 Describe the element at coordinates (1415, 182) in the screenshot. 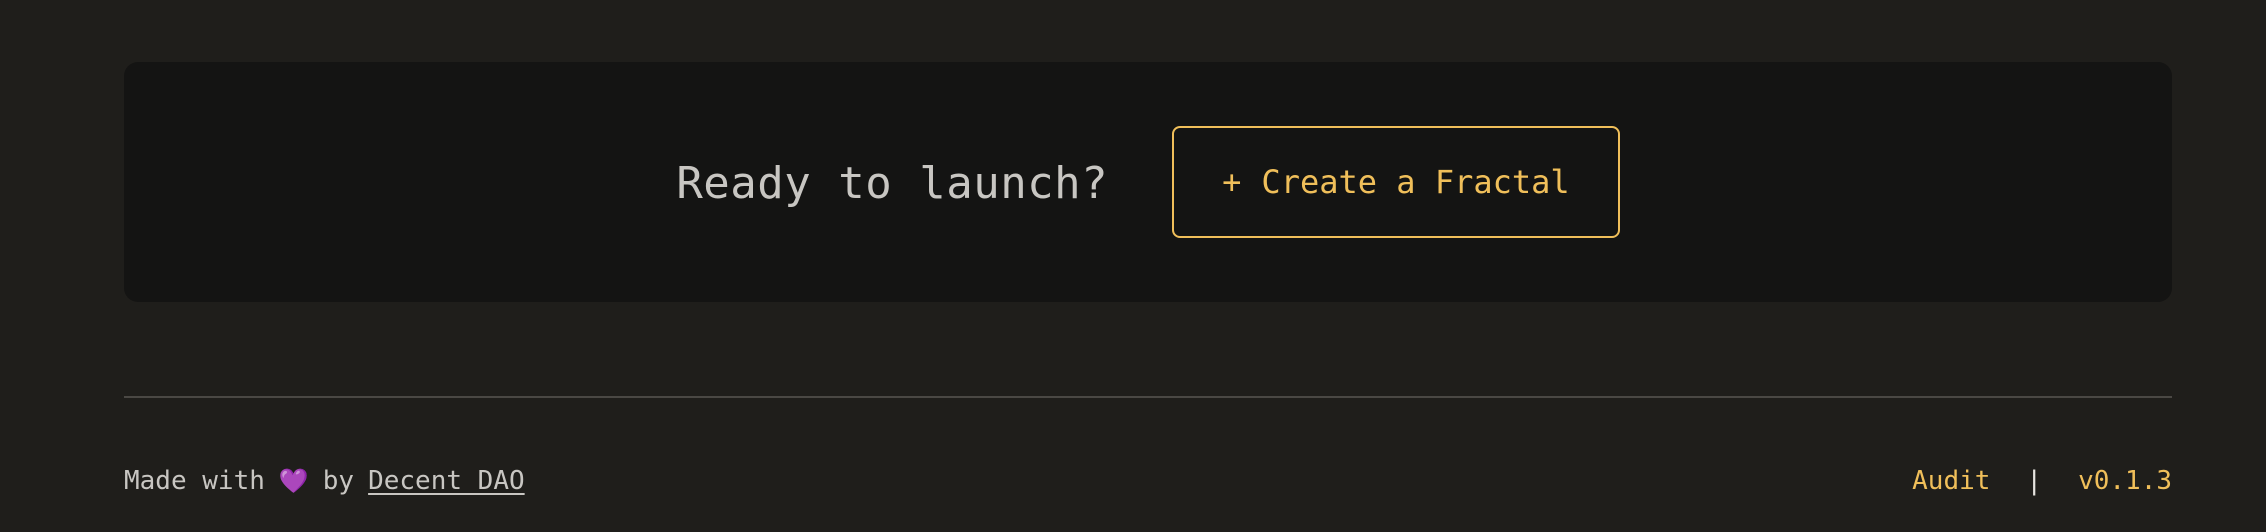

I see `create-fractal-label: Create a Fractal` at that location.